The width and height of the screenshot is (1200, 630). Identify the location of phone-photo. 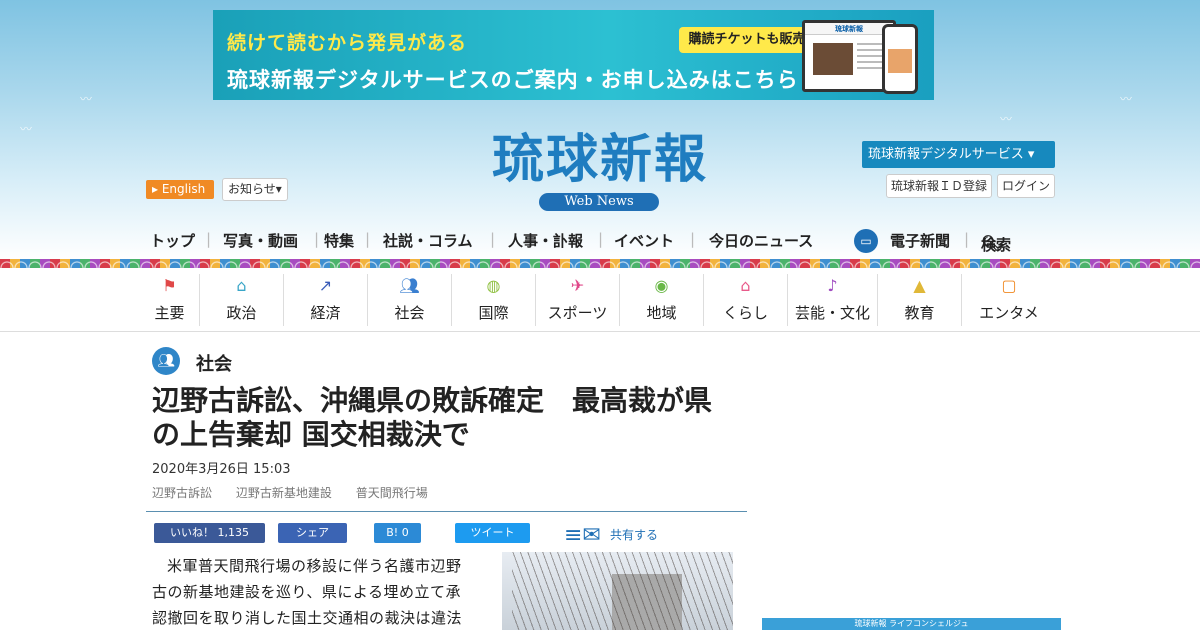
(900, 61).